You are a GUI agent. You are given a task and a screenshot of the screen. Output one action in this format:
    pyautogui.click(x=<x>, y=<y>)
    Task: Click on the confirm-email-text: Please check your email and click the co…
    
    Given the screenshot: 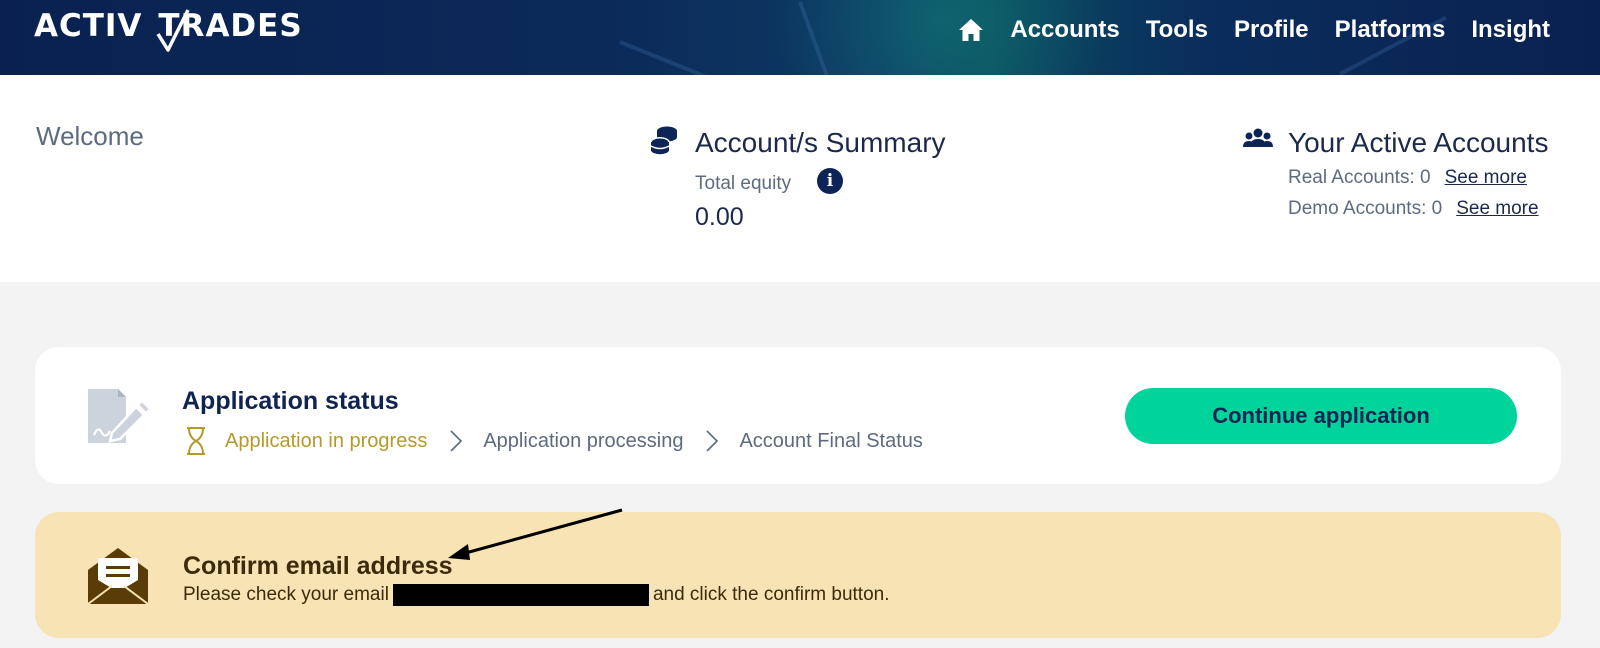 What is the action you would take?
    pyautogui.click(x=536, y=595)
    